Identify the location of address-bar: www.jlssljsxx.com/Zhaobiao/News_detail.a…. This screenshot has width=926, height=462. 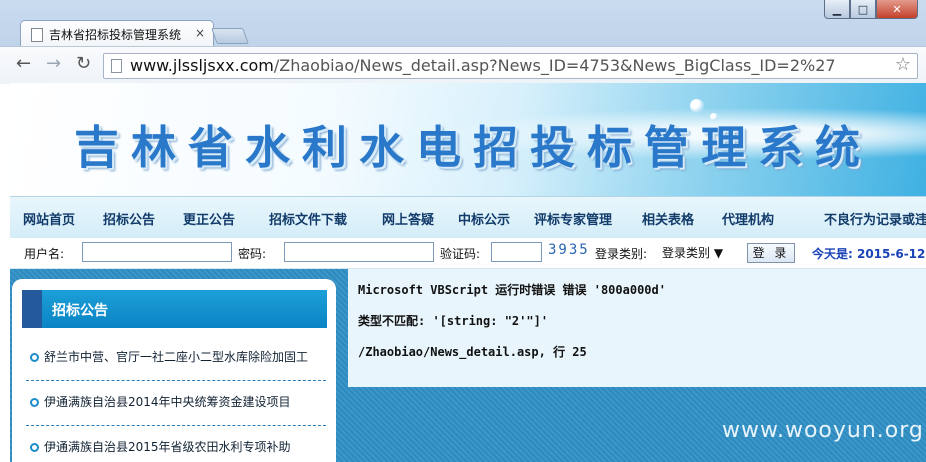
(510, 66).